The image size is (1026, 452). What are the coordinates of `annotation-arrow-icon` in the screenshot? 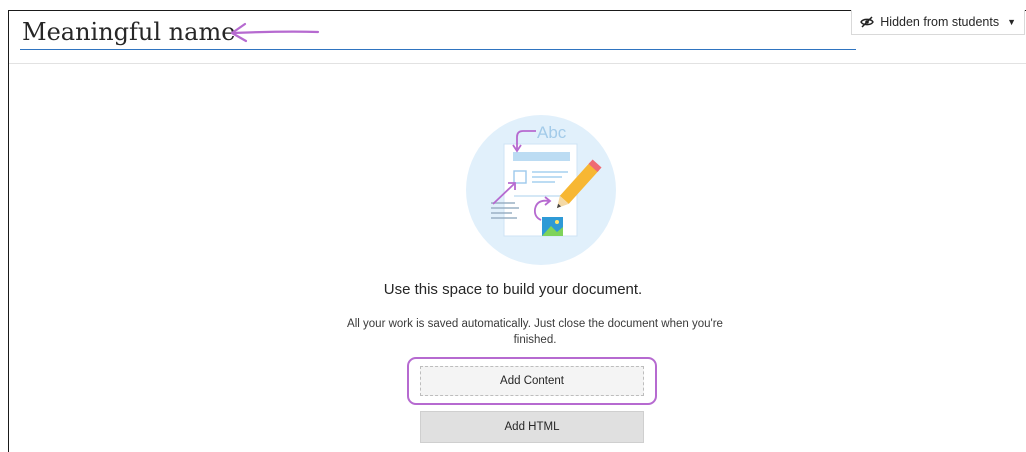 It's located at (275, 32).